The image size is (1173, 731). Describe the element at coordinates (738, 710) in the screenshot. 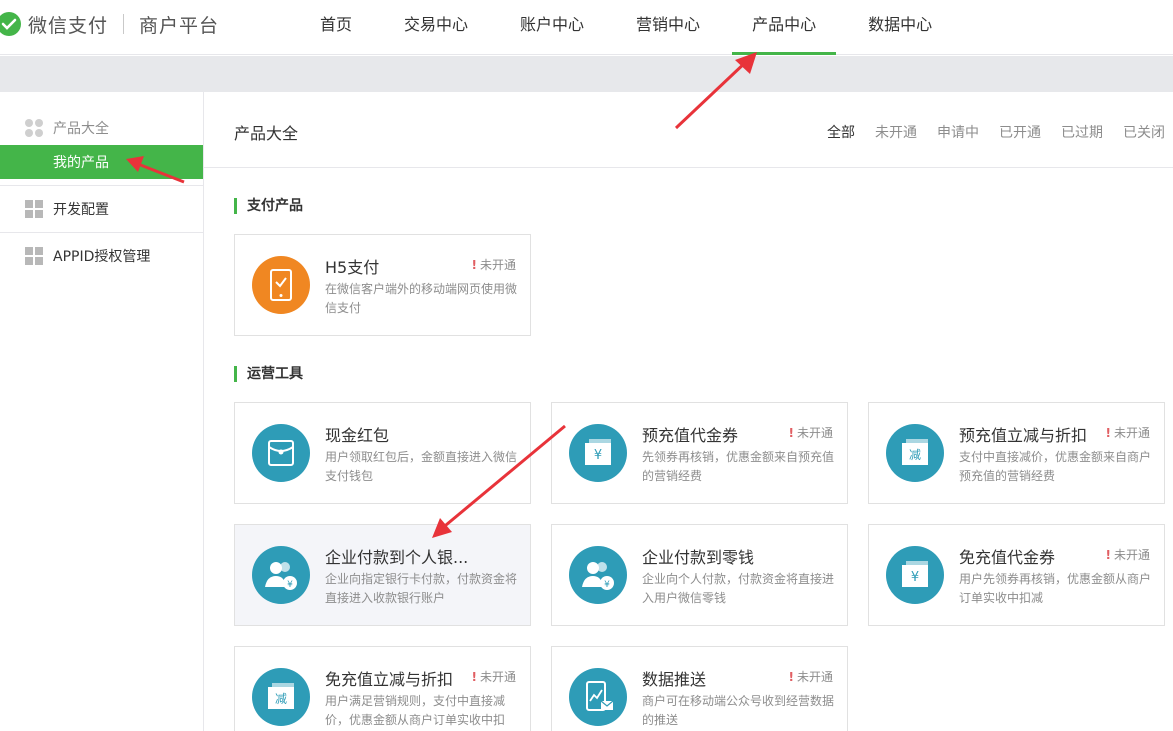

I see `product-description: 商户可在移动端公众号收到经营数据的推送` at that location.